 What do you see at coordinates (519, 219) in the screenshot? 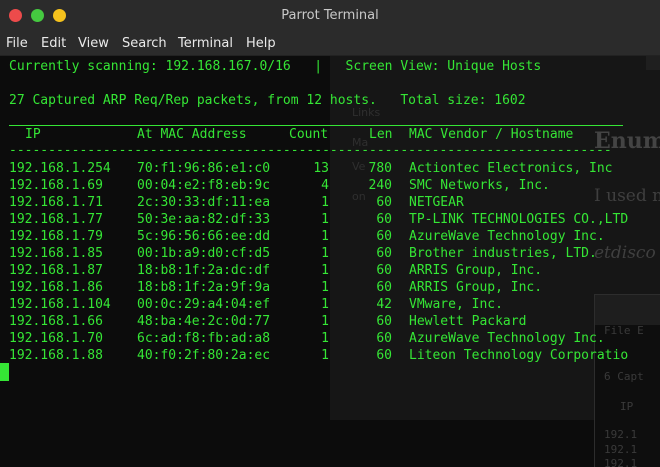
I see `cell-vendor: TP-LINK TECHNOLOGIES CO.,LTD` at bounding box center [519, 219].